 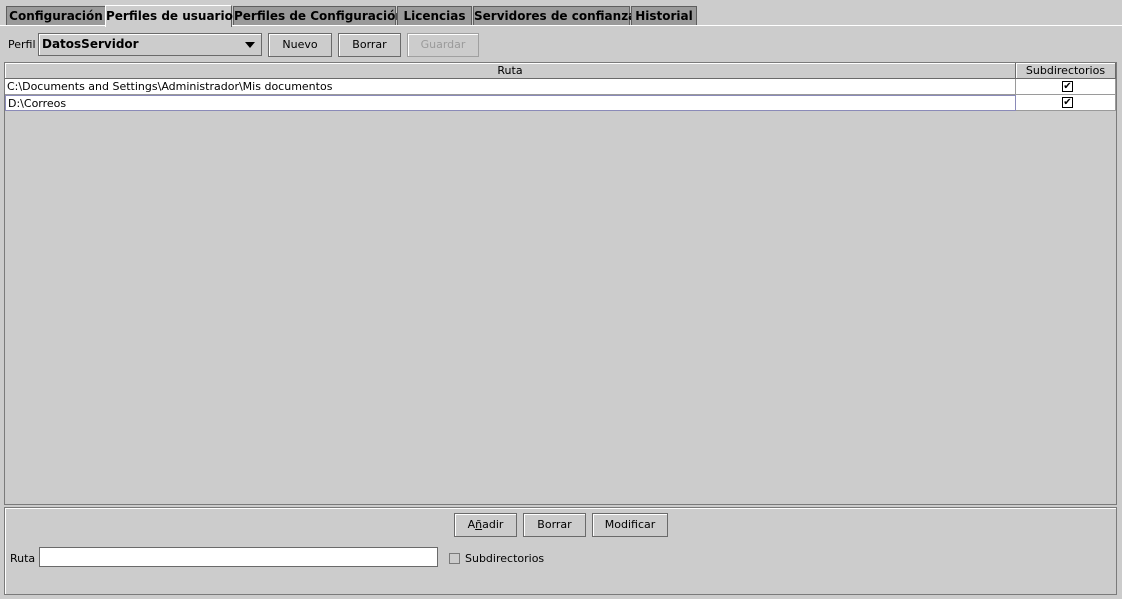 What do you see at coordinates (90, 44) in the screenshot?
I see `profile-select-value: DatosServidor` at bounding box center [90, 44].